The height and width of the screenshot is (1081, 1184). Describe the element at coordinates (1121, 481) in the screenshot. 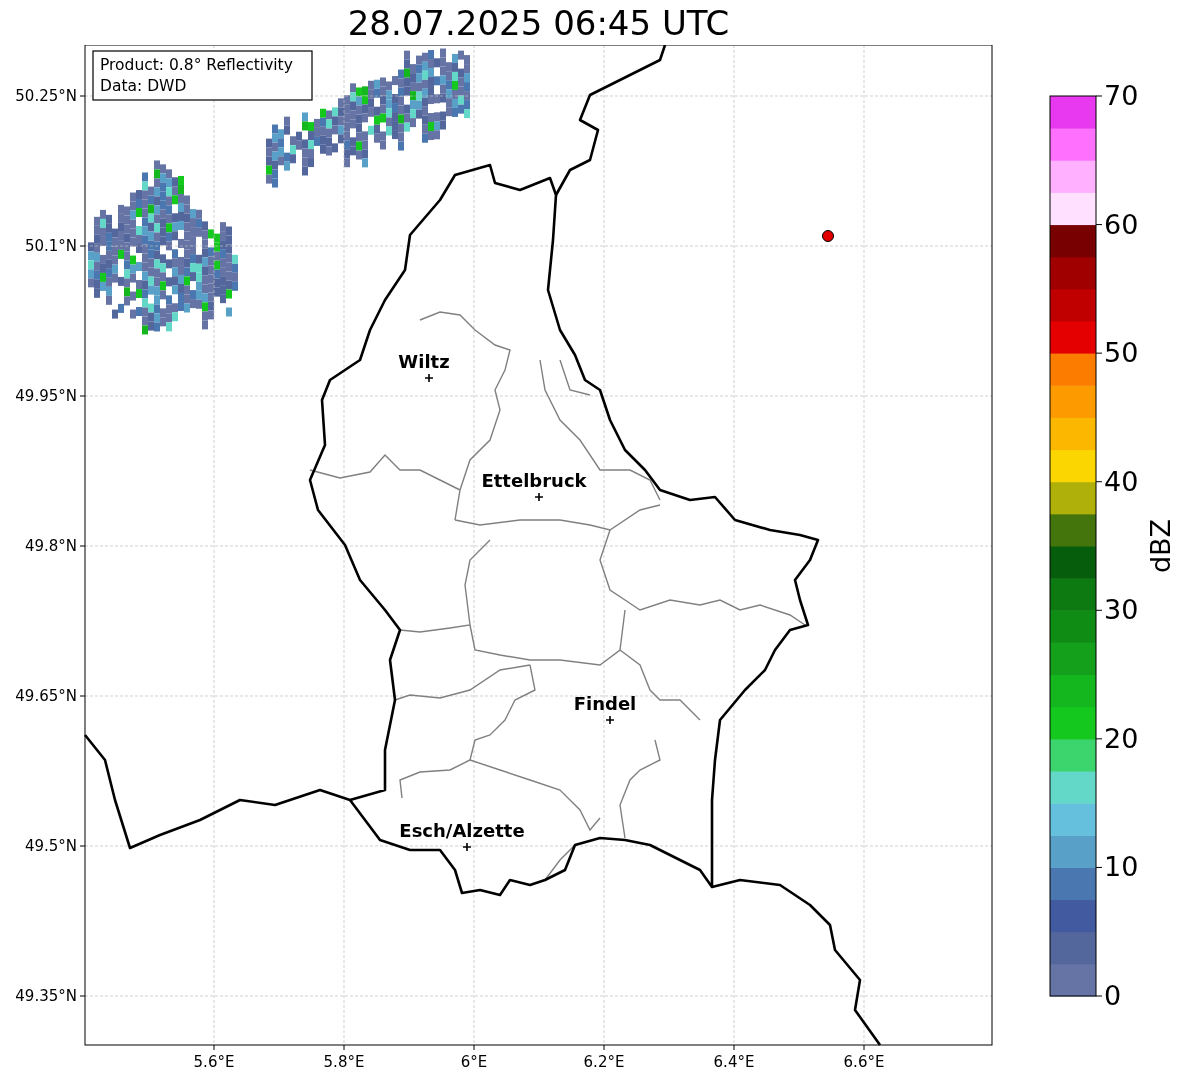

I see `colorbar-tick-label: 40` at that location.